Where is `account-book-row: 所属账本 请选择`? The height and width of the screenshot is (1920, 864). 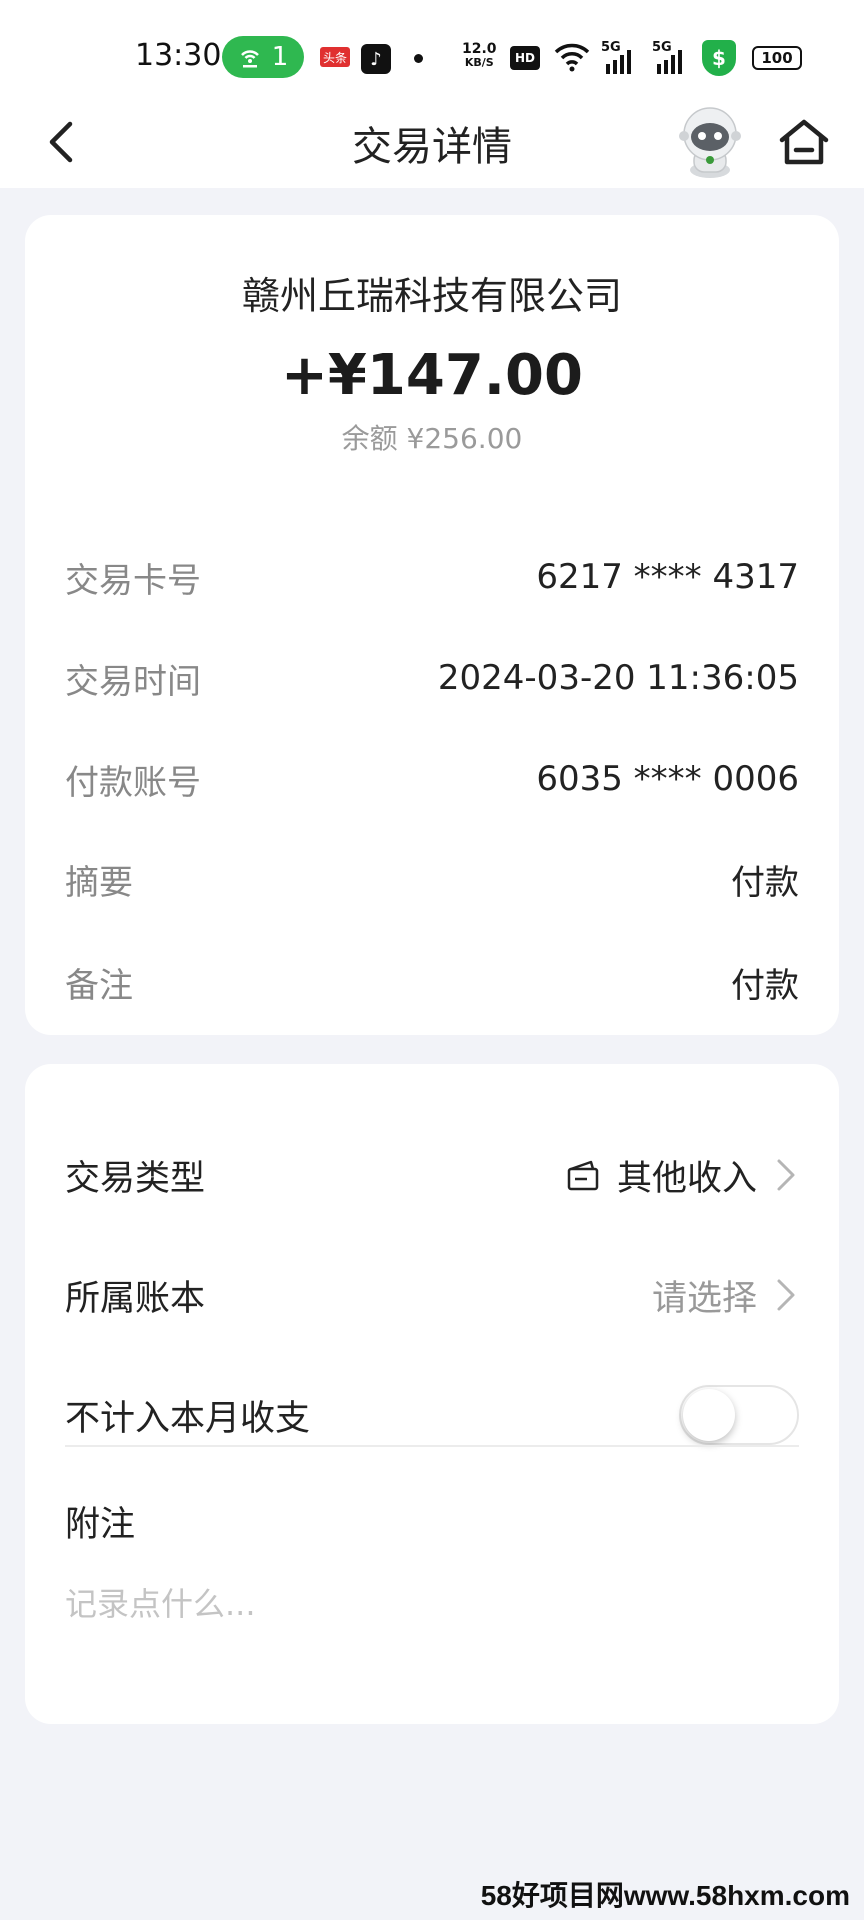 account-book-row: 所属账本 请选择 is located at coordinates (432, 1295).